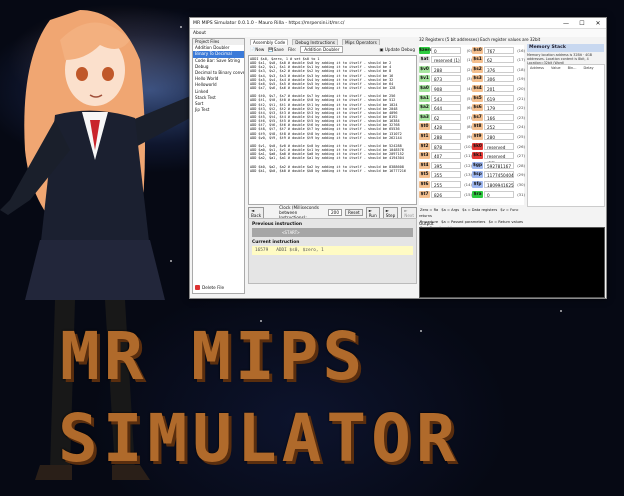 The height and width of the screenshot is (496, 624). Describe the element at coordinates (521, 50) in the screenshot. I see `register-index: (16)` at that location.